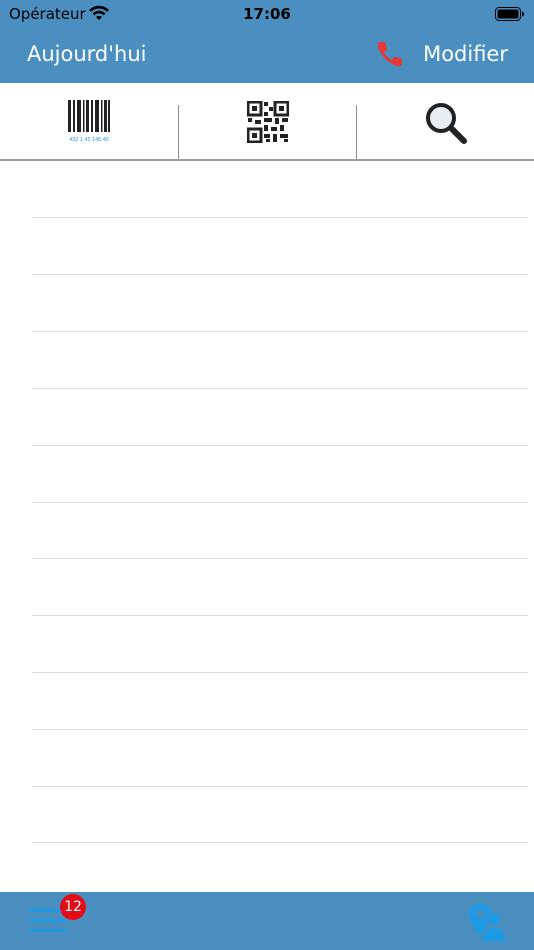 This screenshot has width=534, height=950. Describe the element at coordinates (267, 55) in the screenshot. I see `navigation-bar: Aujourd'hui Modifier` at that location.